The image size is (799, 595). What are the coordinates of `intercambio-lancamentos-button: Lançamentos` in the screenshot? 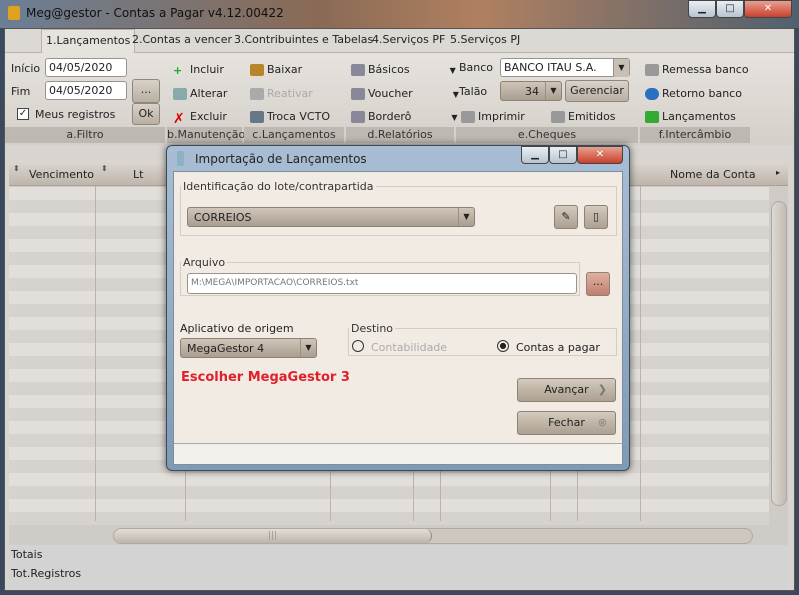 It's located at (690, 116).